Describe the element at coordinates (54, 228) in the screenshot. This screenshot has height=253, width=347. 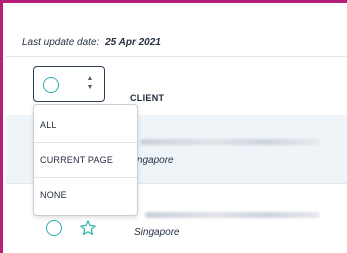
I see `row-select-radio-icon` at that location.